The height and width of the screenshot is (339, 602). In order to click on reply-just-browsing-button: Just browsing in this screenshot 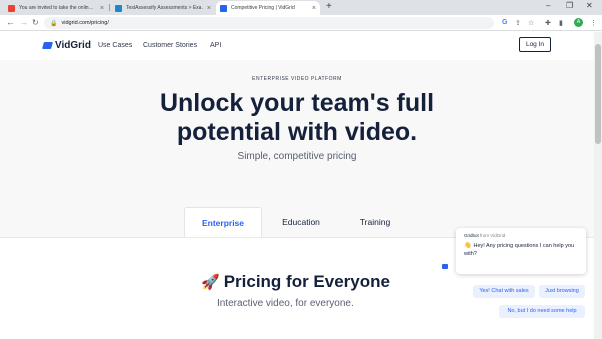, I will do `click(562, 291)`.